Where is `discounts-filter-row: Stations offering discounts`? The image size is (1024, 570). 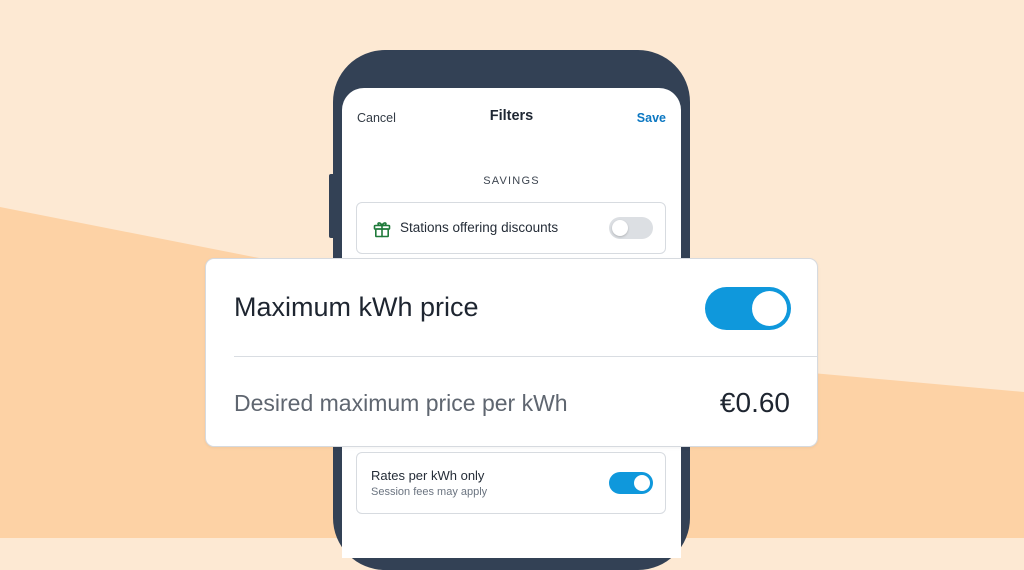 discounts-filter-row: Stations offering discounts is located at coordinates (511, 228).